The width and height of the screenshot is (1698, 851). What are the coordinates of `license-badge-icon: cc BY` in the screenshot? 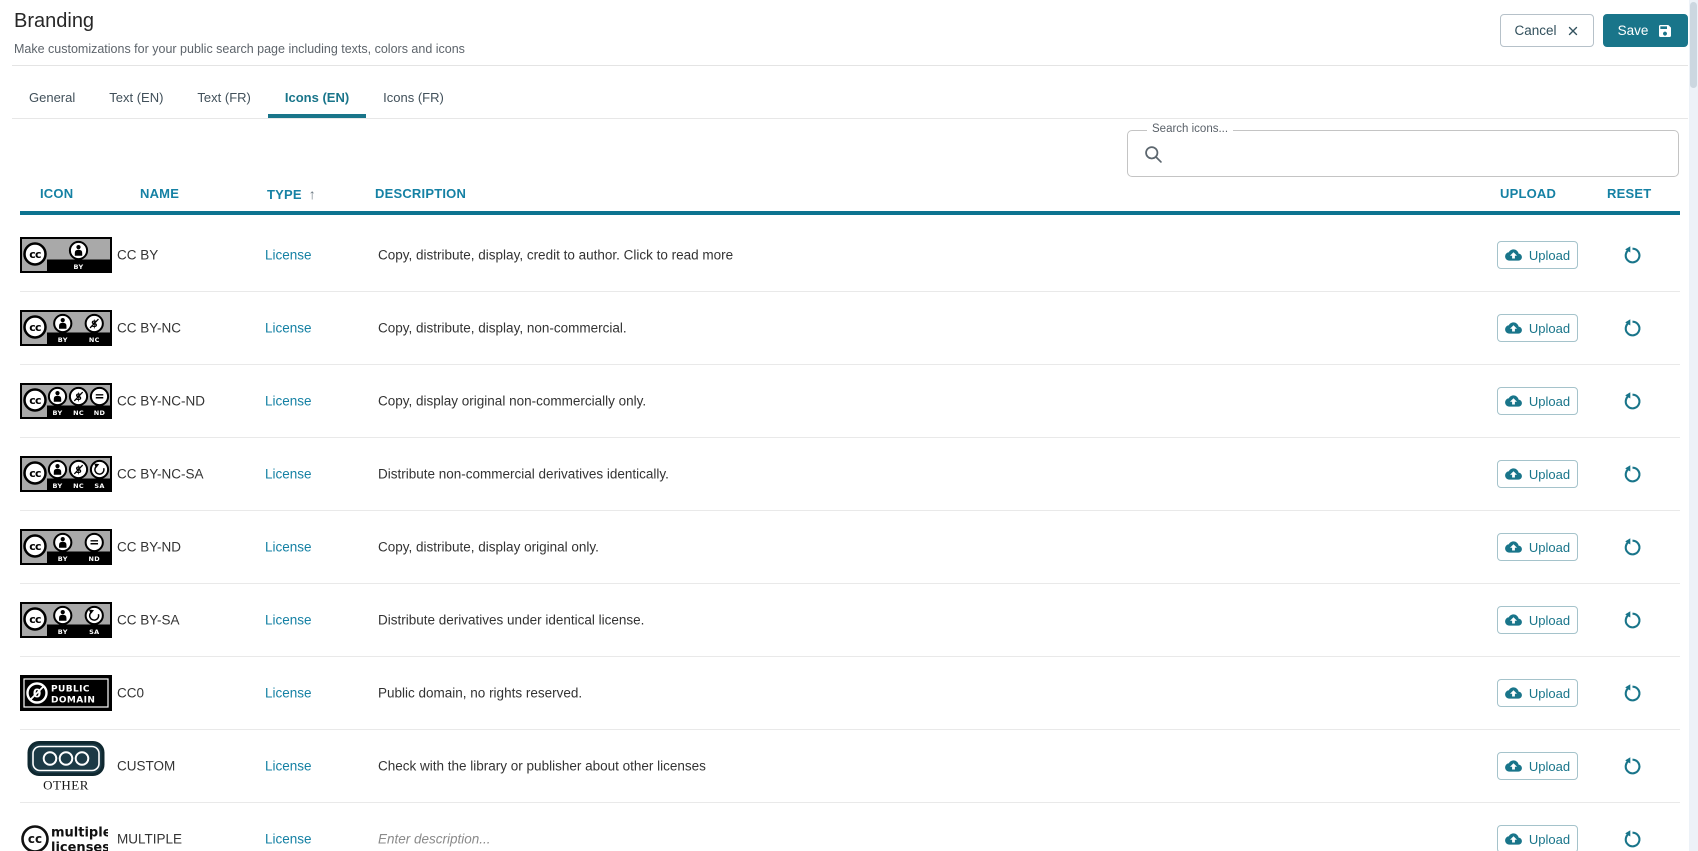 It's located at (66, 255).